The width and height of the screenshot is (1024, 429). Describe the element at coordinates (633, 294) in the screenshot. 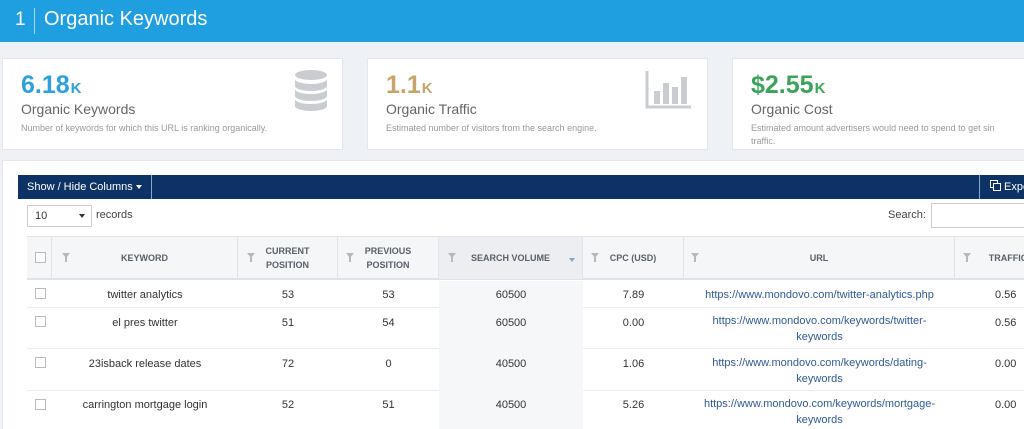

I see `cpc-cell: 7.89` at that location.